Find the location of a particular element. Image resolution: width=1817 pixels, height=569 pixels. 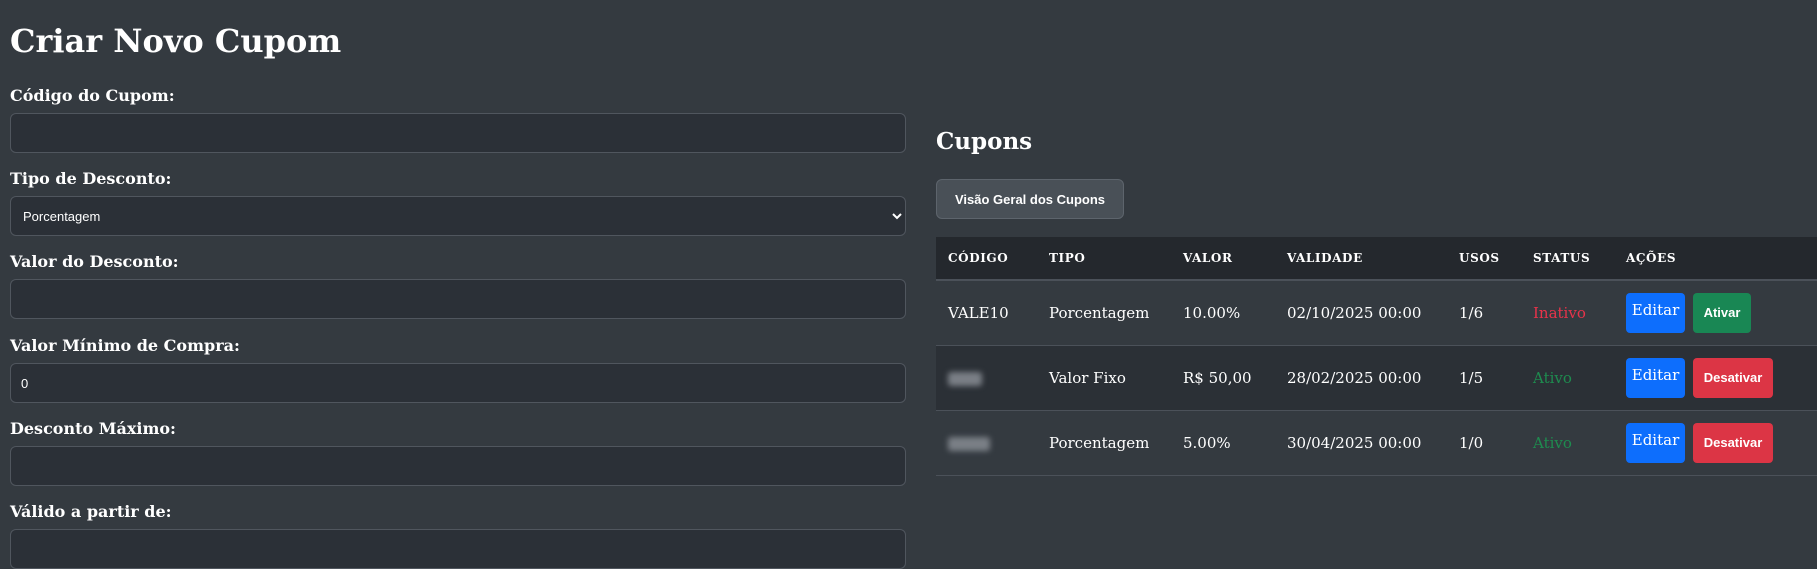

coupon-validity: 02/10/2025 00:00 is located at coordinates (1361, 313).